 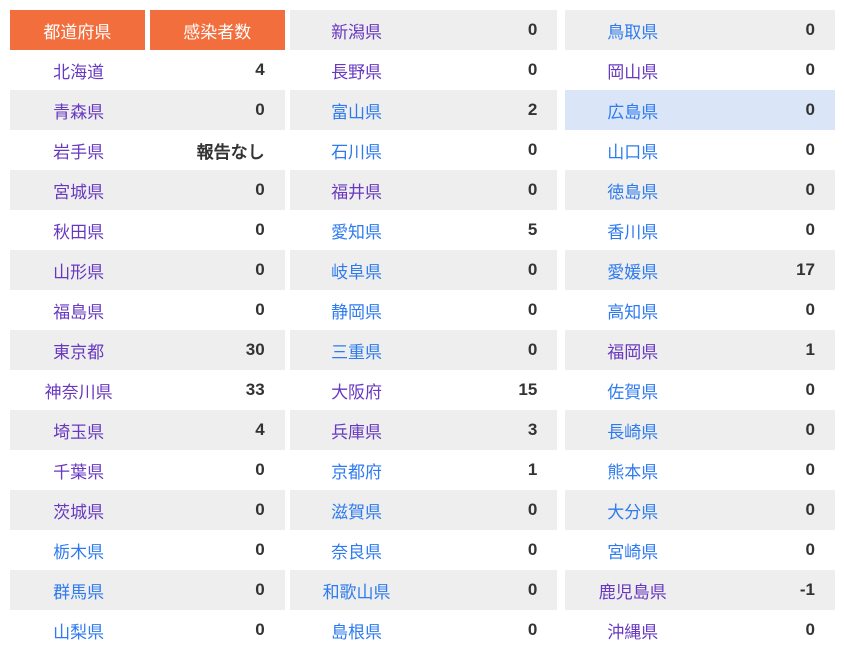 I want to click on table-row: 千葉県 0, so click(x=147, y=470).